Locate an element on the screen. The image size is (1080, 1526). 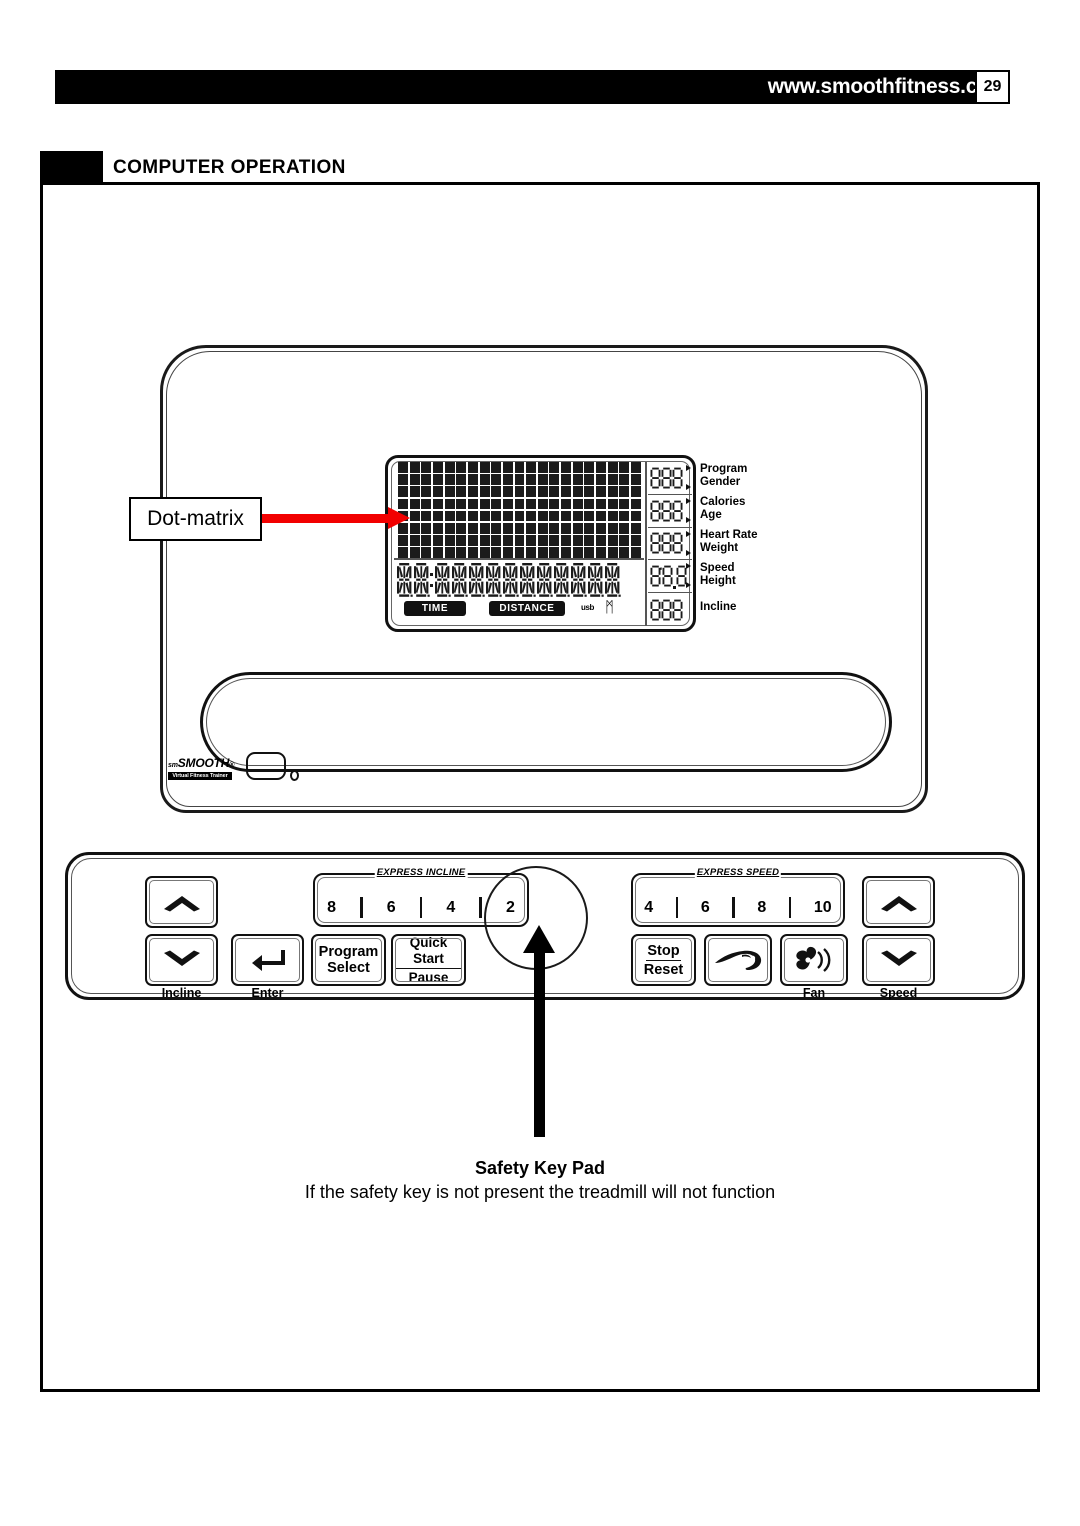
incline-up-button is located at coordinates (181, 902).